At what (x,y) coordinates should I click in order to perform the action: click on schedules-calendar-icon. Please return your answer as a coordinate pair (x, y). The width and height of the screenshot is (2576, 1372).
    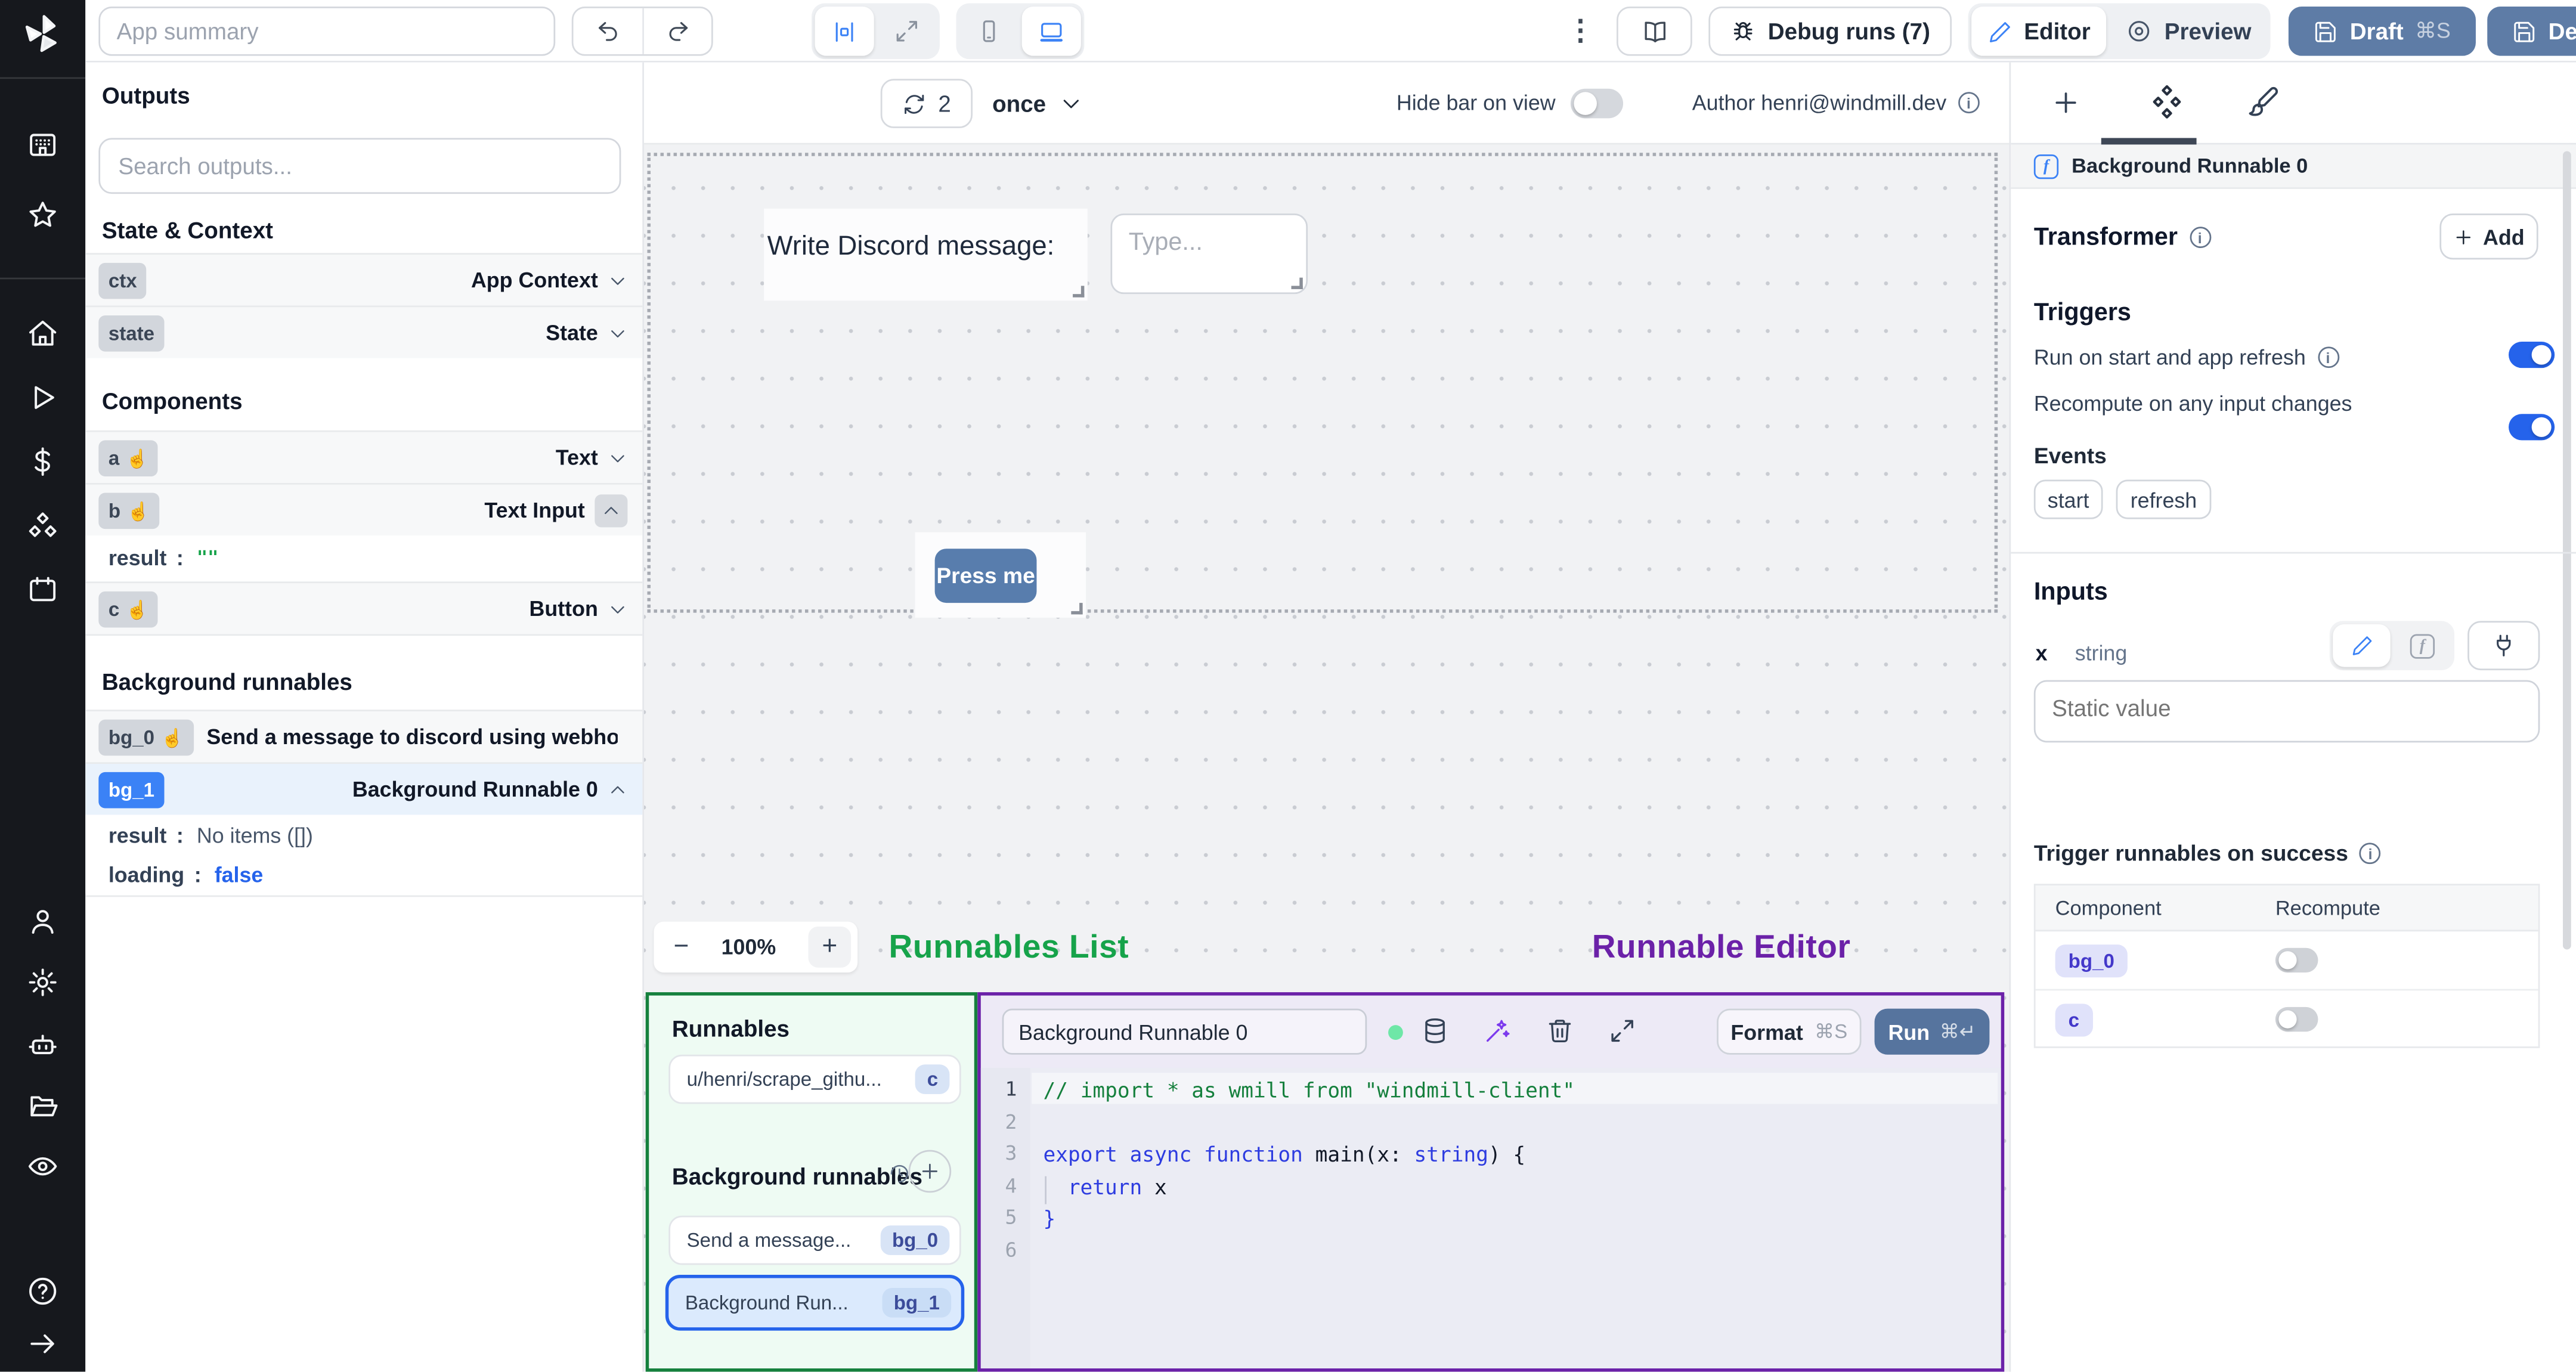
    Looking at the image, I should click on (43, 590).